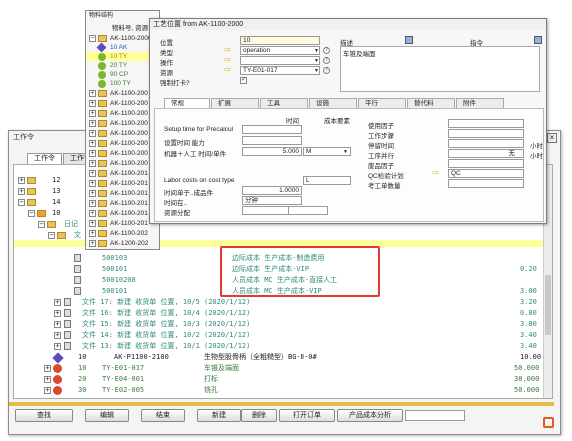  Describe the element at coordinates (292, 121) in the screenshot. I see `time-header: 时间` at that location.